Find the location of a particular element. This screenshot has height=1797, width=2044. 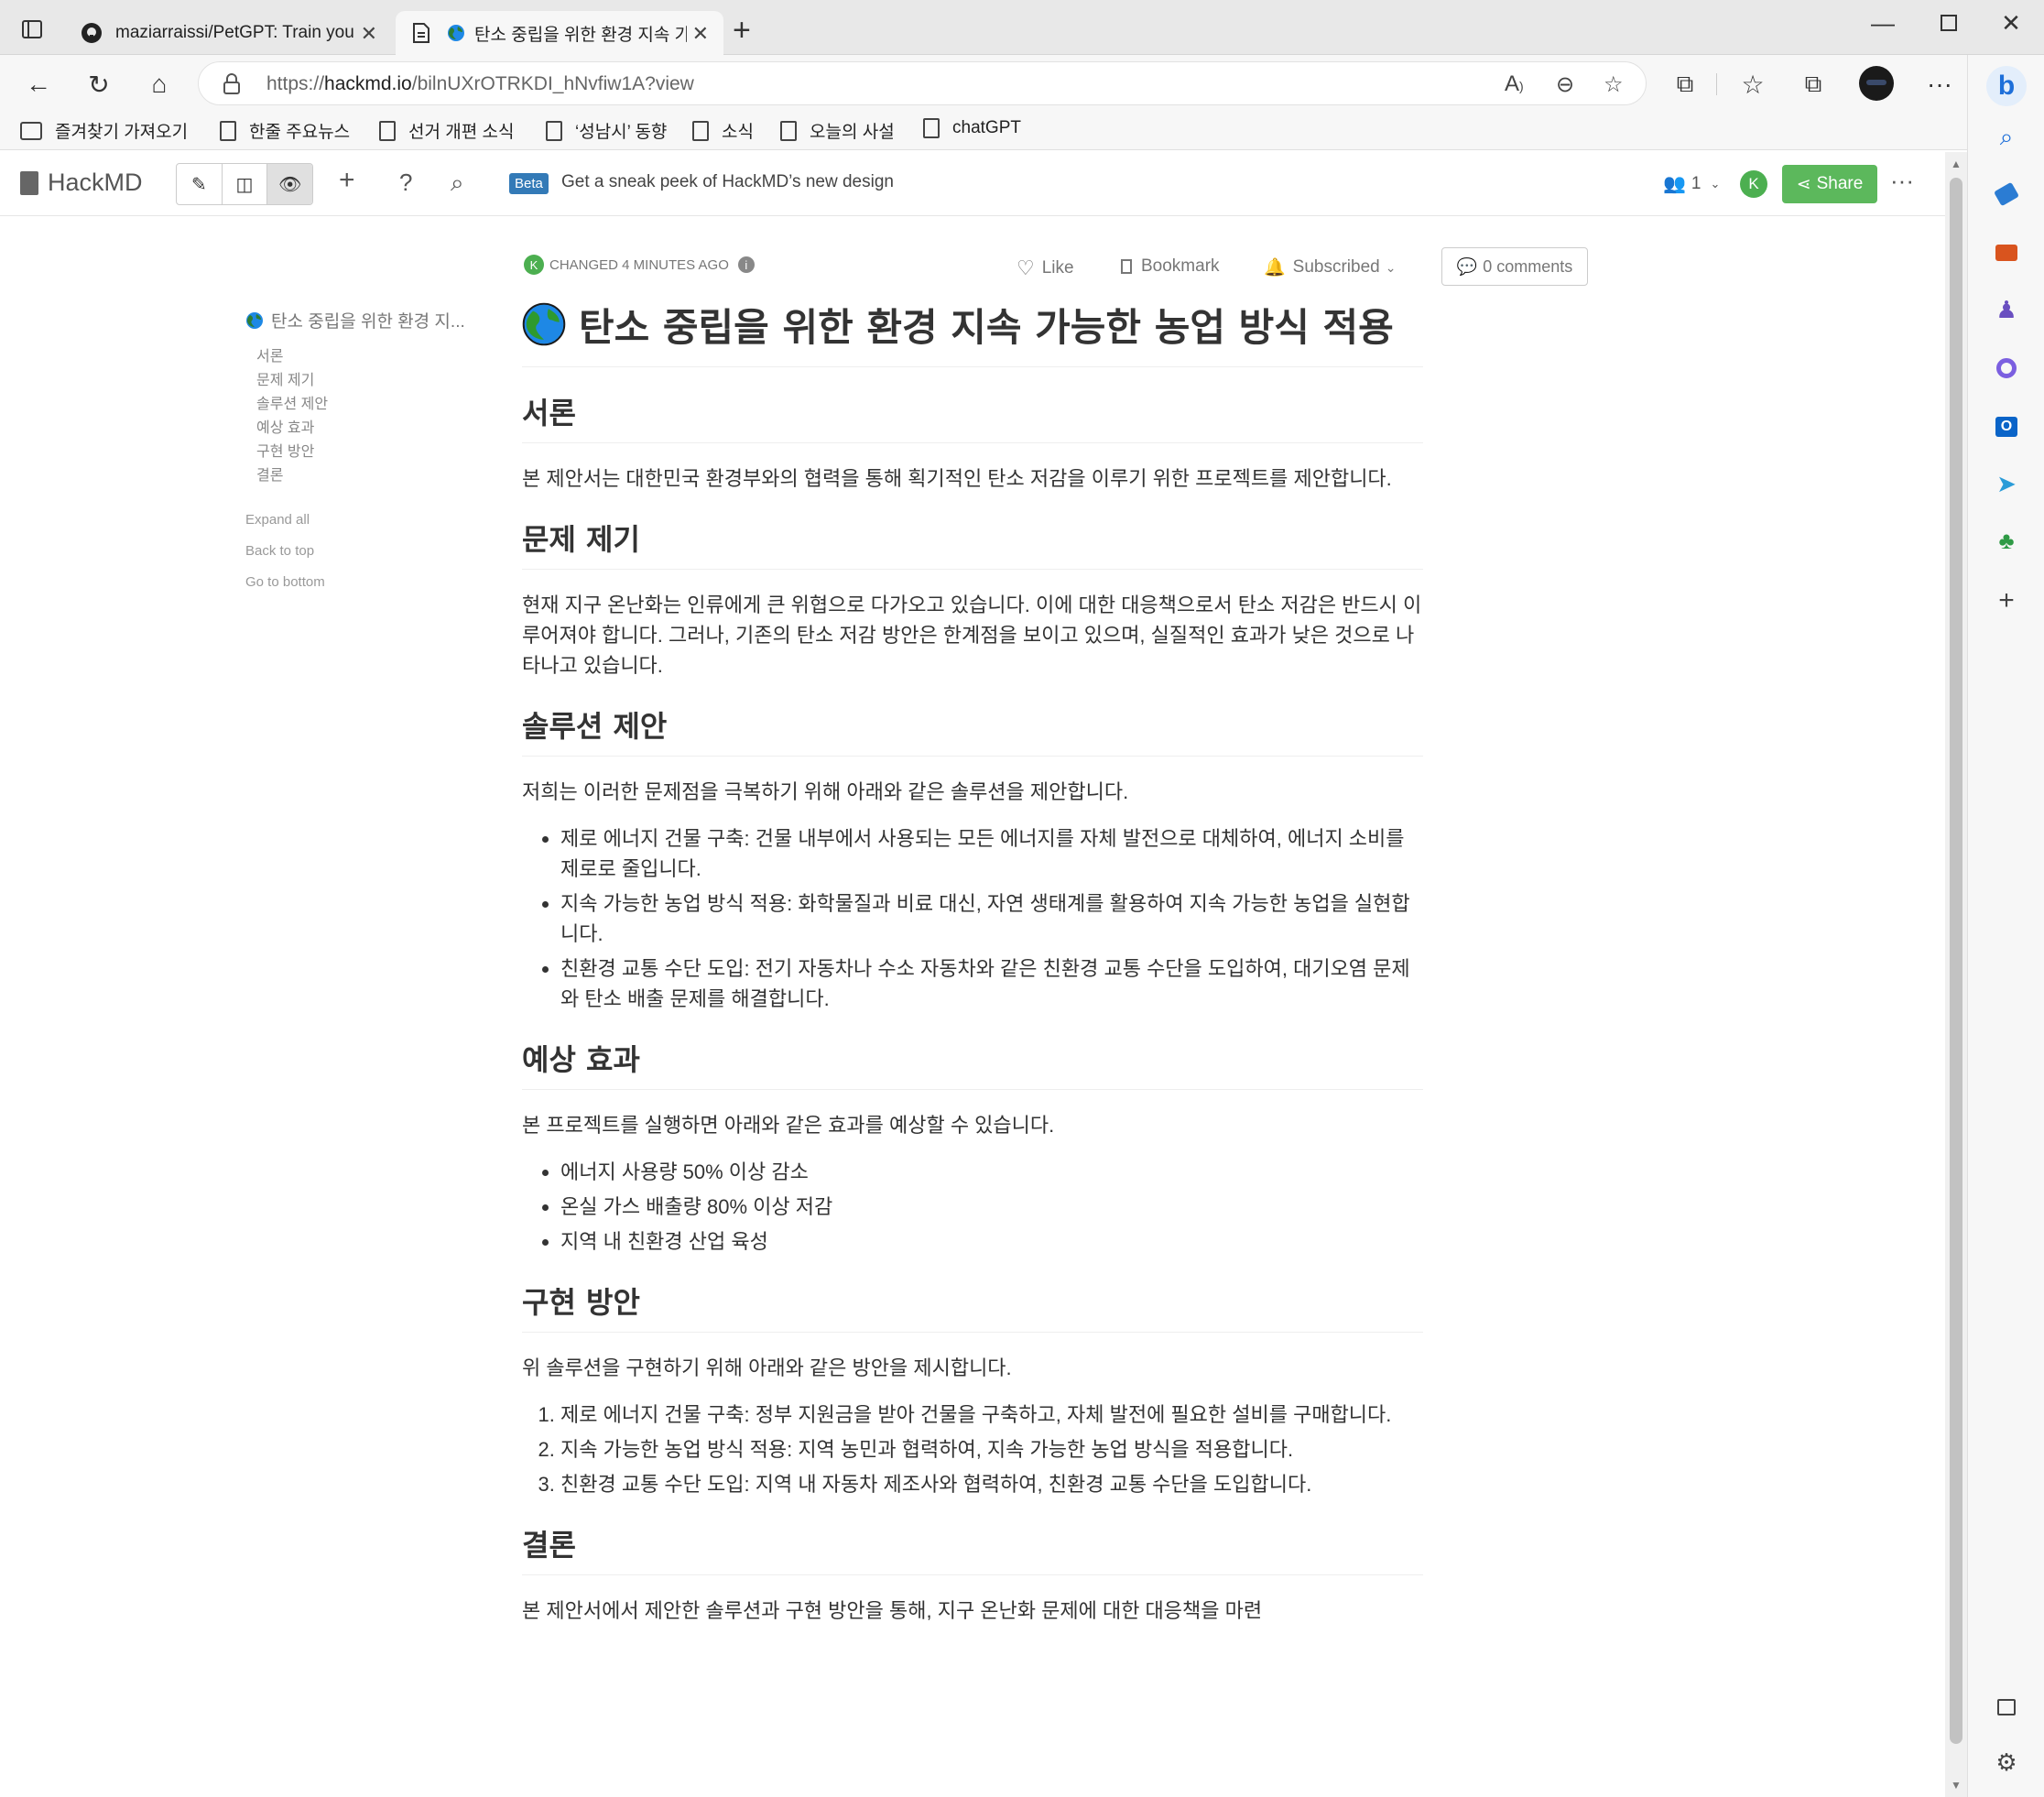

back-to-top-link: Back to top is located at coordinates (365, 551).